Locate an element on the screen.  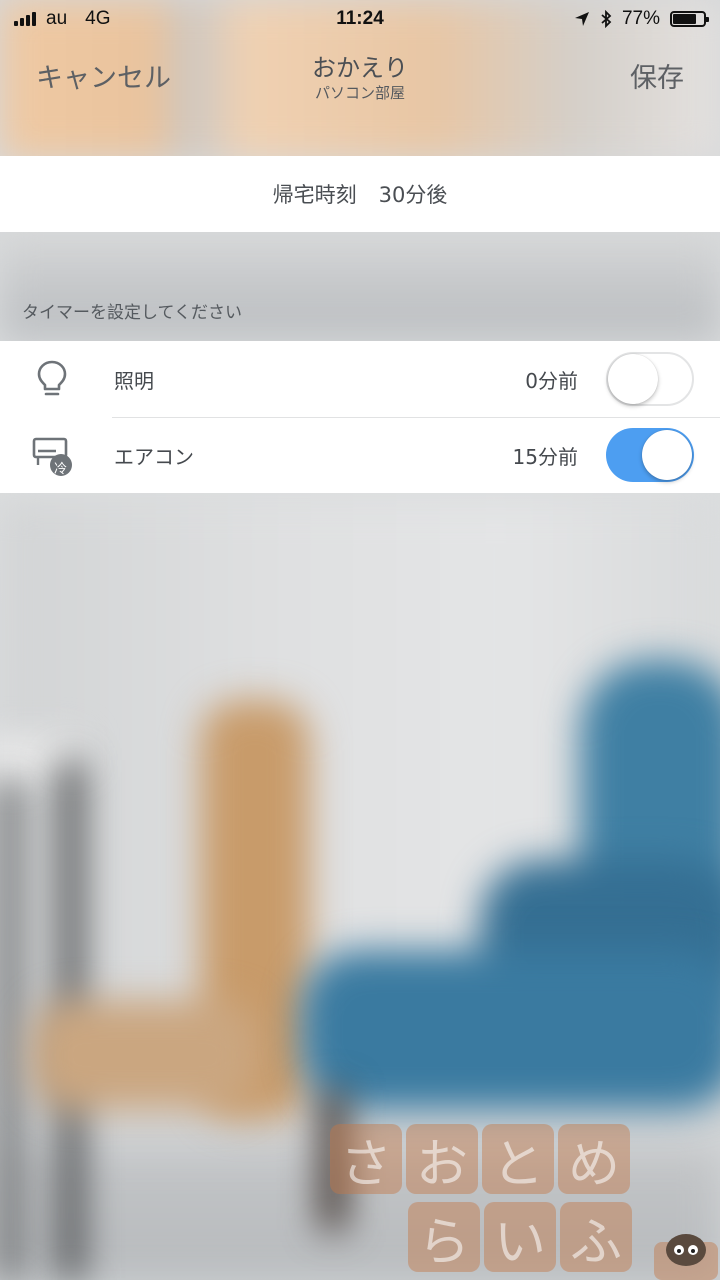
carrier-label: au is located at coordinates (57, 18).